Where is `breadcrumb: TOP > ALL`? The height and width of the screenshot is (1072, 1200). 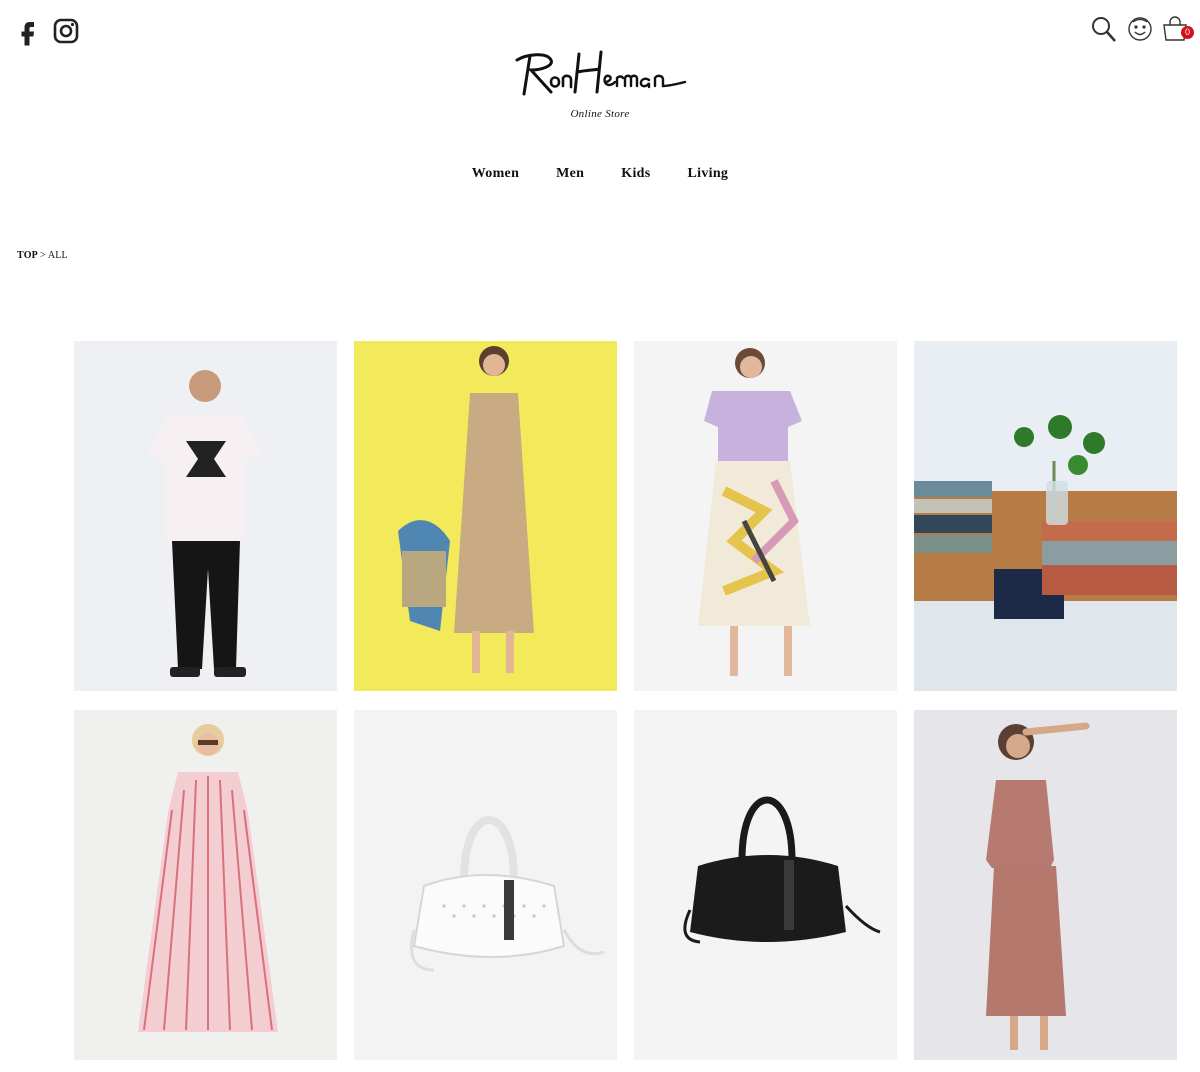 breadcrumb: TOP > ALL is located at coordinates (42, 255).